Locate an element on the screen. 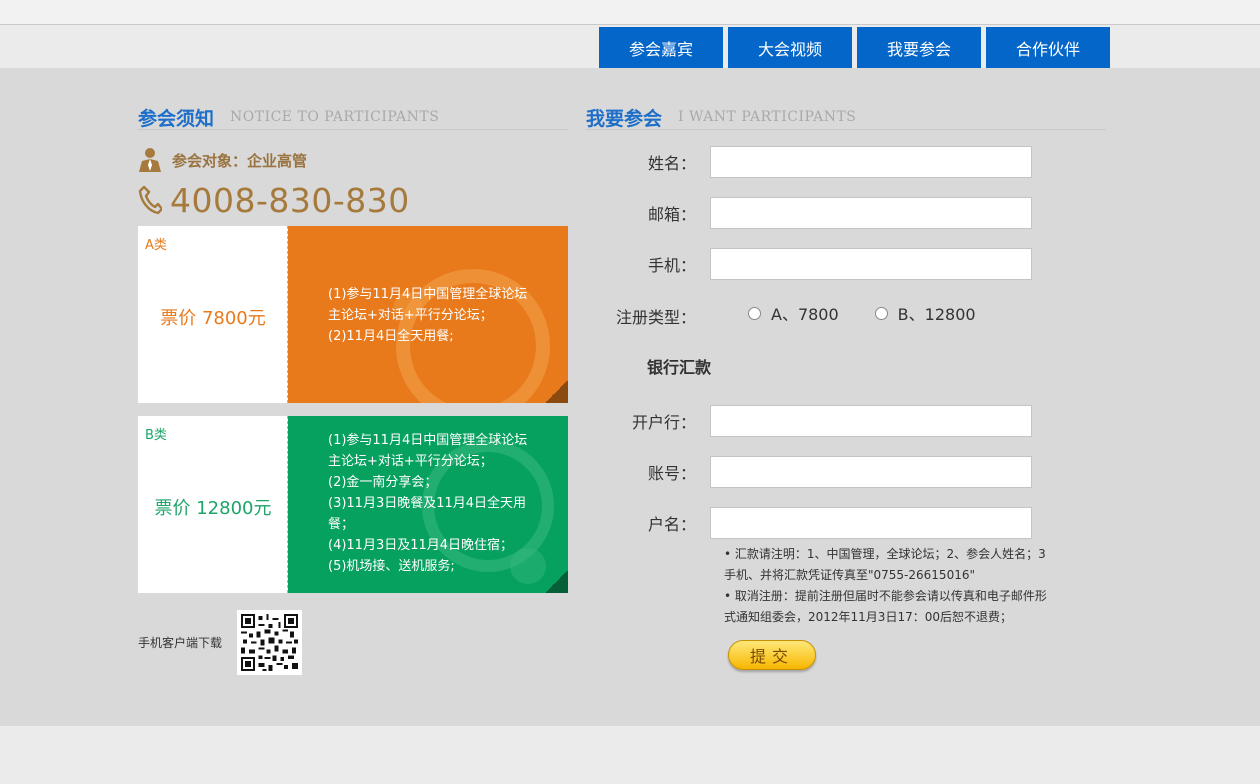  main-nav: 参会嘉宾 大会视频 我要参会 合作伙伴 is located at coordinates (854, 47).